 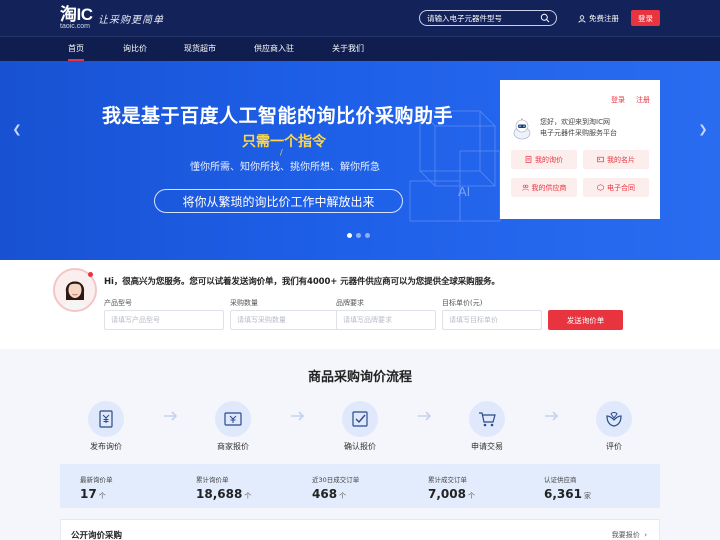 I want to click on step-label: 确认报价, so click(x=360, y=446).